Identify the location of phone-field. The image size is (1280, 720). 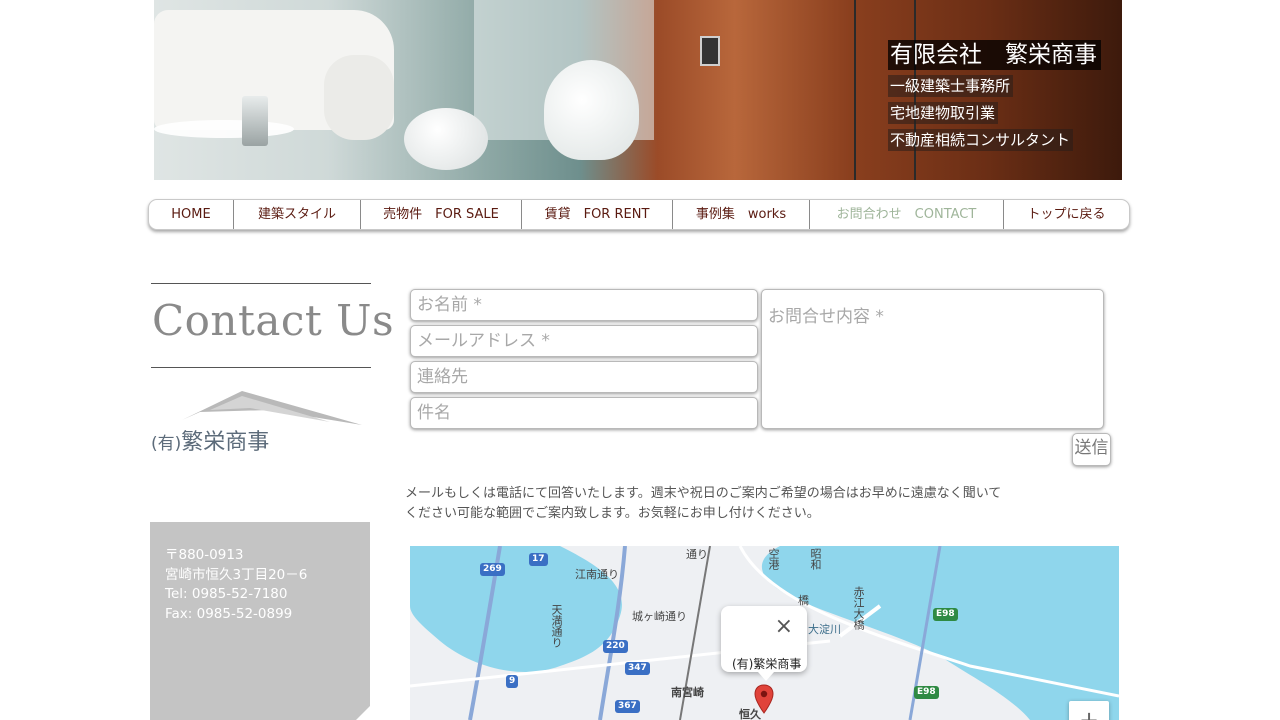
(584, 377).